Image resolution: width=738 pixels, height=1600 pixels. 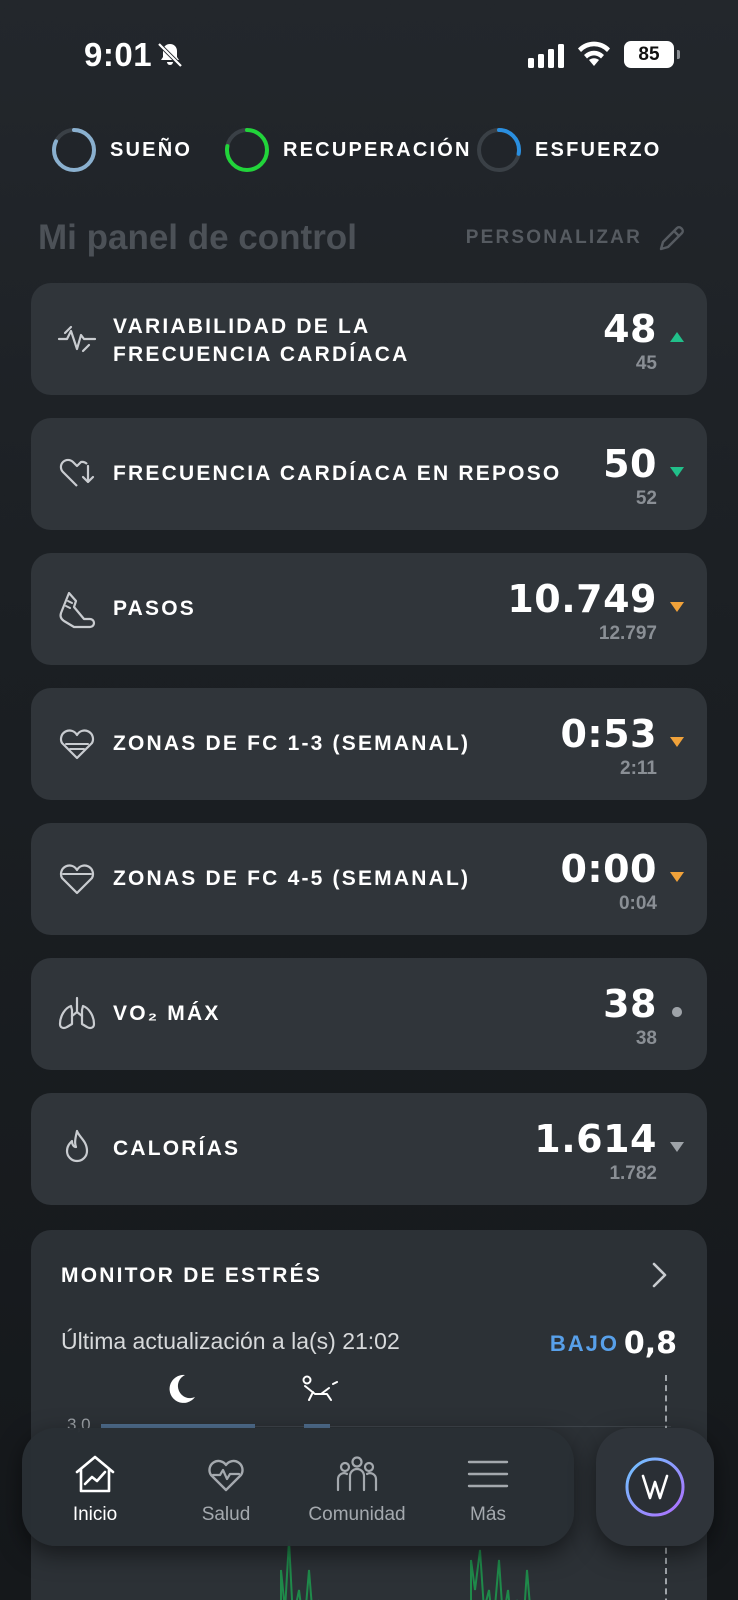 I want to click on wifi-icon, so click(x=594, y=53).